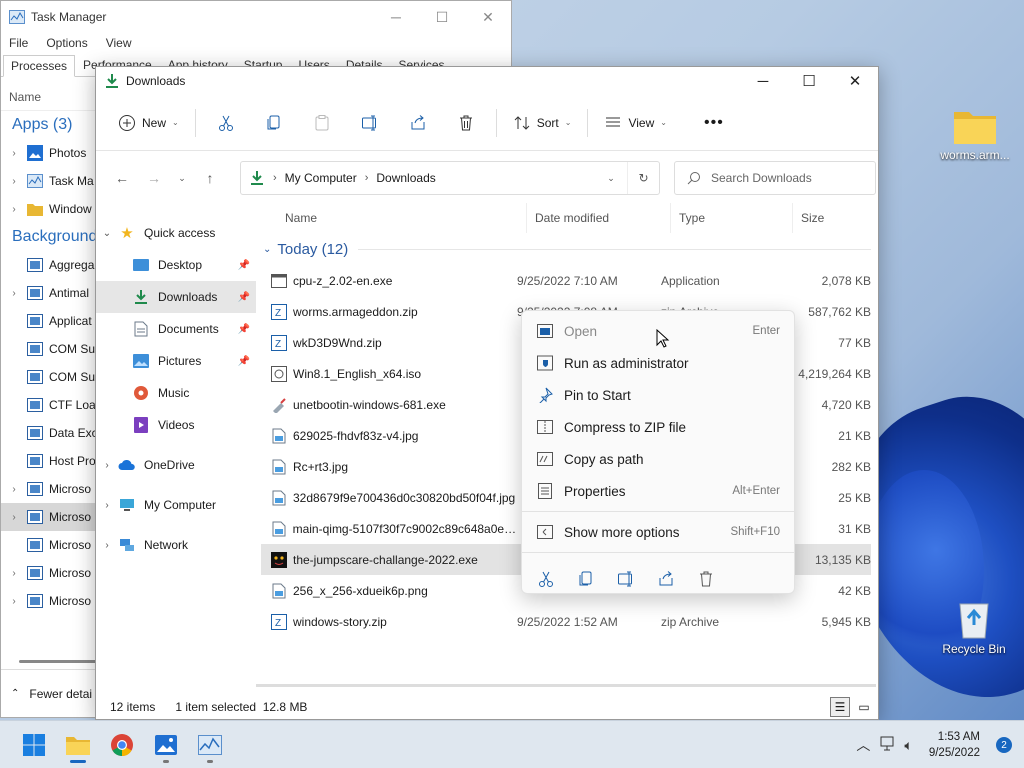 This screenshot has width=1024, height=768. I want to click on copy-button, so click(274, 123).